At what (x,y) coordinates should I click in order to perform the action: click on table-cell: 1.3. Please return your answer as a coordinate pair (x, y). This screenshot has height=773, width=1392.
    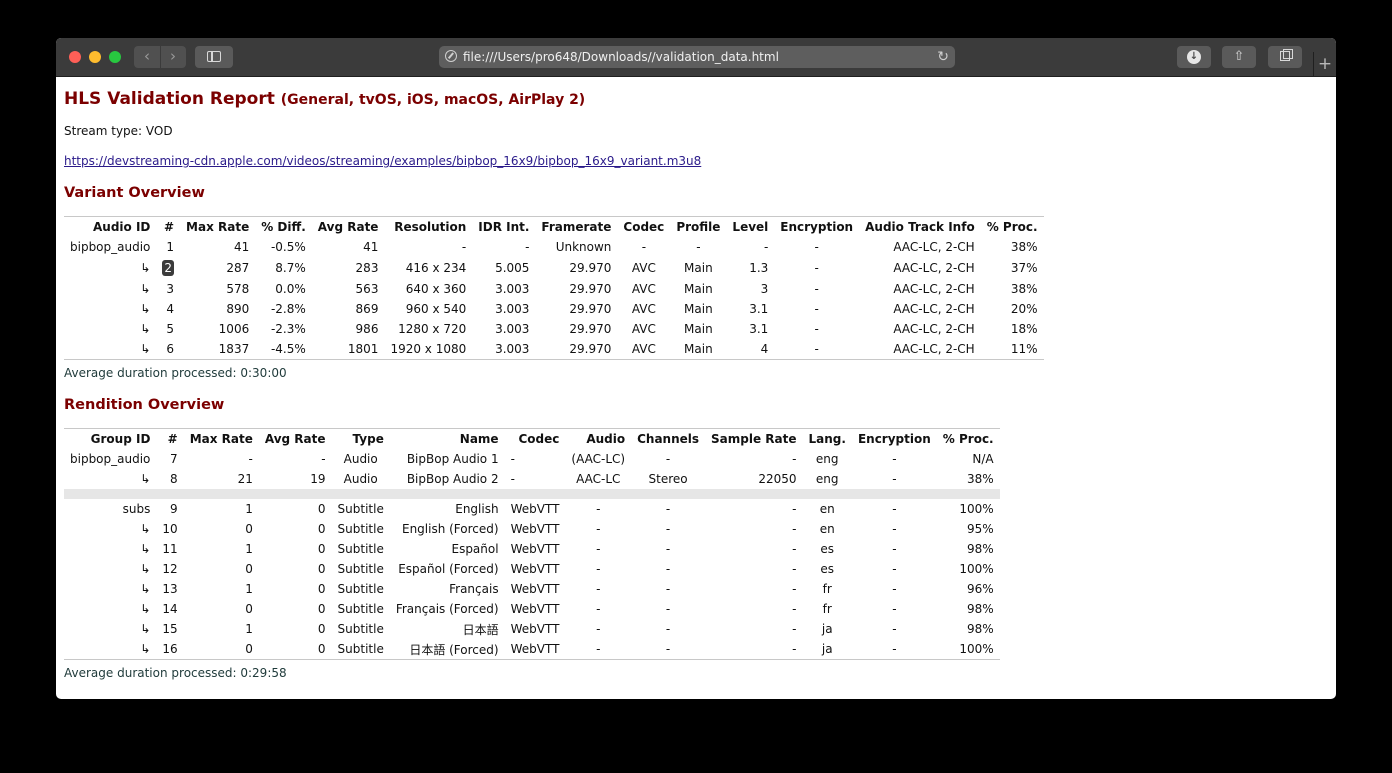
    Looking at the image, I should click on (759, 268).